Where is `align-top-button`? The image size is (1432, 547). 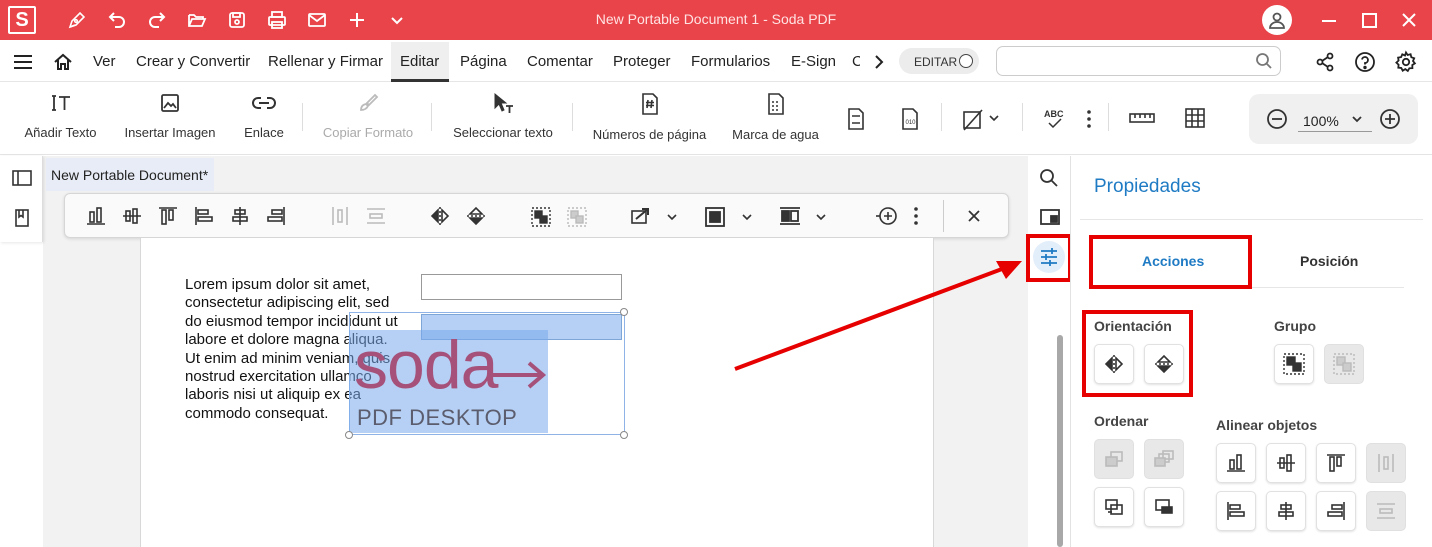
align-top-button is located at coordinates (1336, 463).